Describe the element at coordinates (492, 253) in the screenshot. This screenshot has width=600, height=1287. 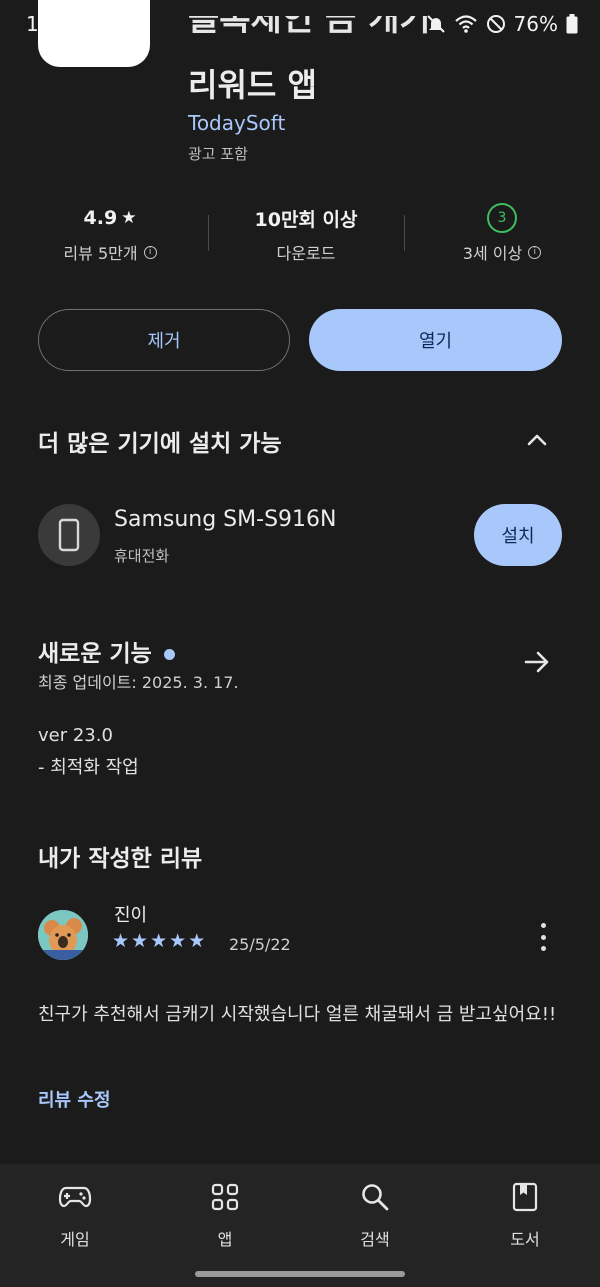
I see `age-rating-label: 3세 이상` at that location.